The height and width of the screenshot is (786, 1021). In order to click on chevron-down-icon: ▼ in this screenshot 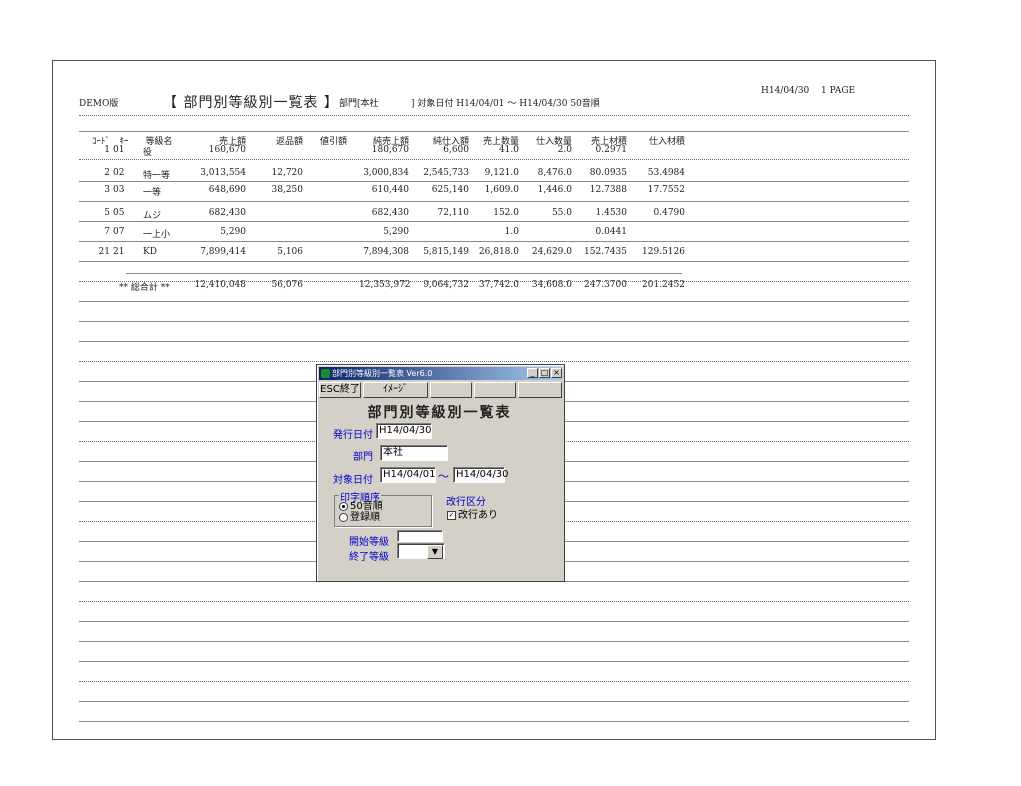, I will do `click(435, 552)`.